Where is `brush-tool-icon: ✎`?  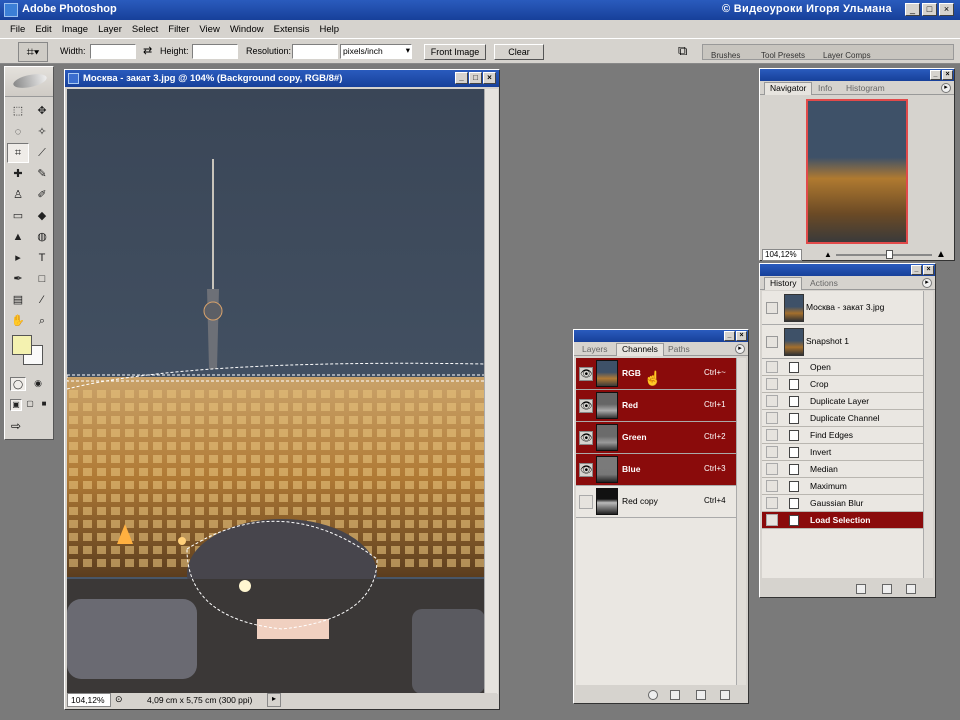
brush-tool-icon: ✎ is located at coordinates (42, 174).